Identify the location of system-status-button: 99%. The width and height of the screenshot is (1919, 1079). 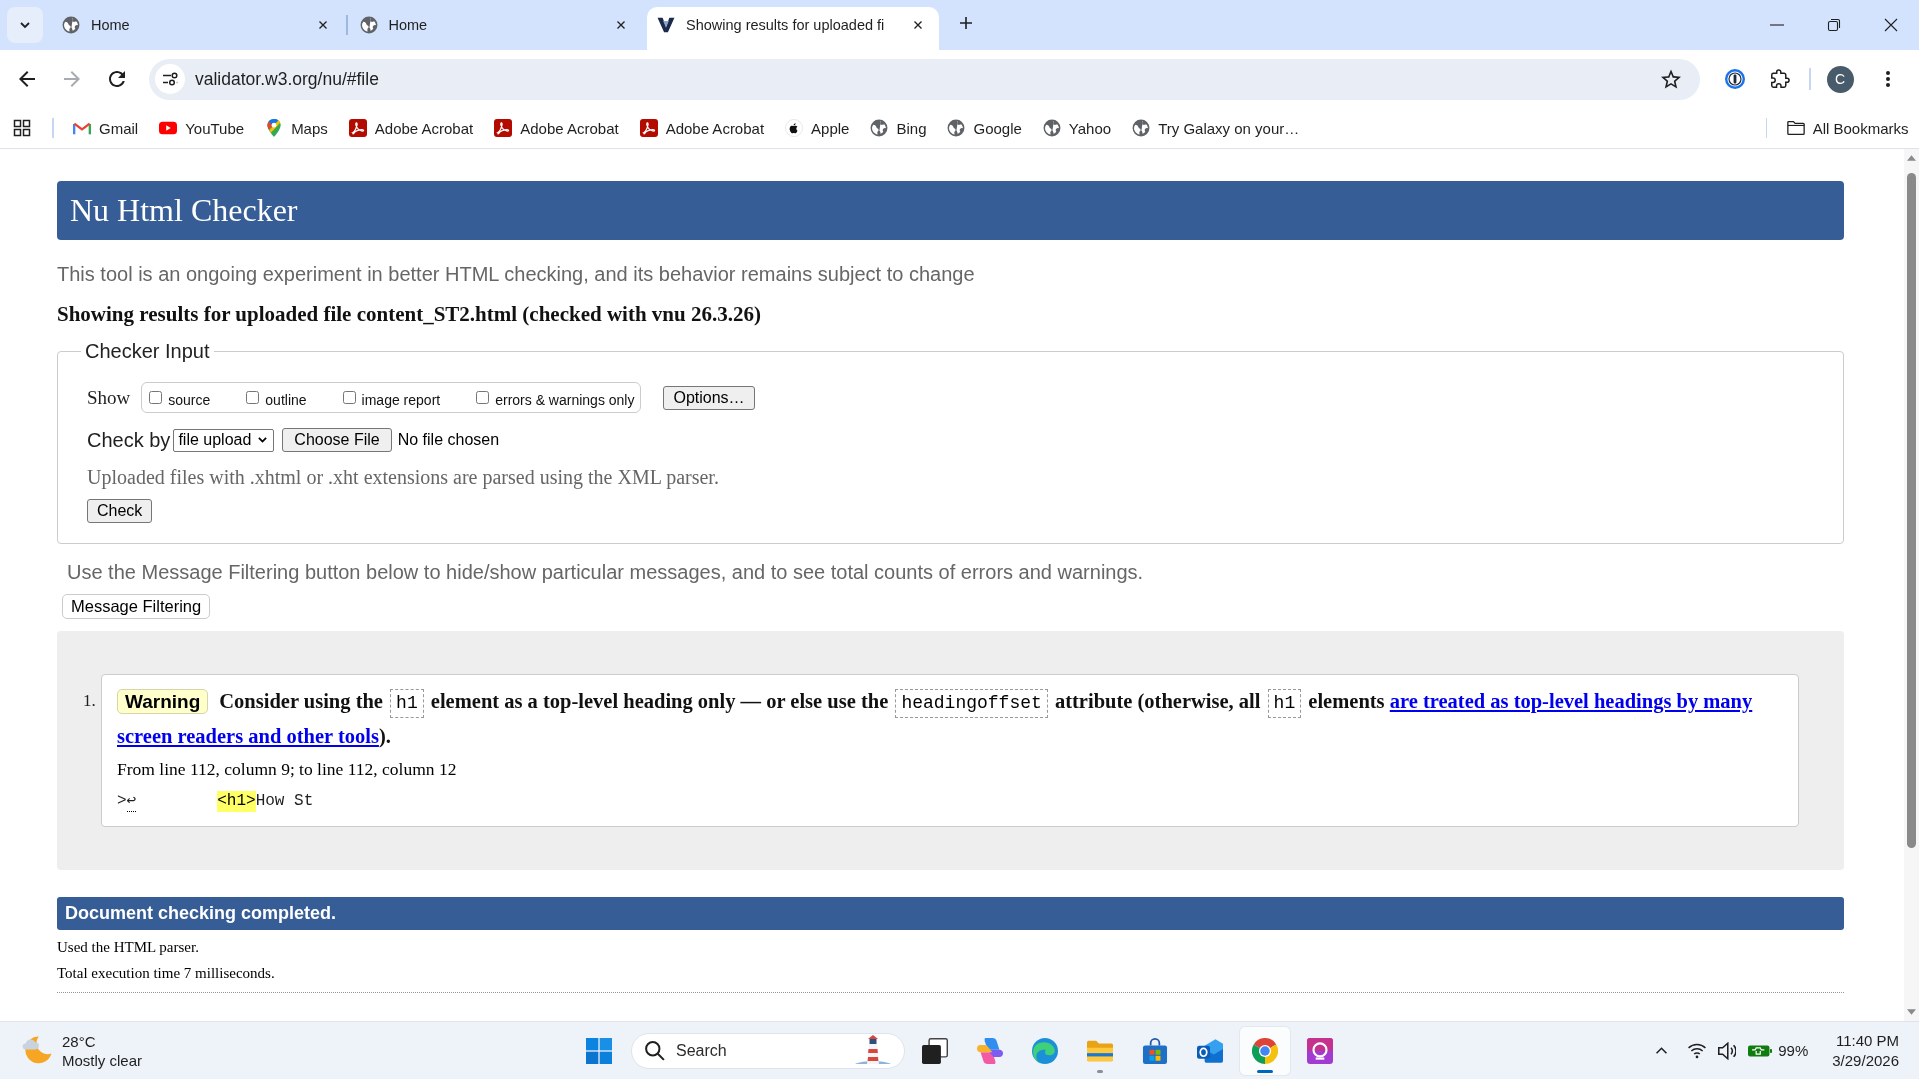
(1748, 1050).